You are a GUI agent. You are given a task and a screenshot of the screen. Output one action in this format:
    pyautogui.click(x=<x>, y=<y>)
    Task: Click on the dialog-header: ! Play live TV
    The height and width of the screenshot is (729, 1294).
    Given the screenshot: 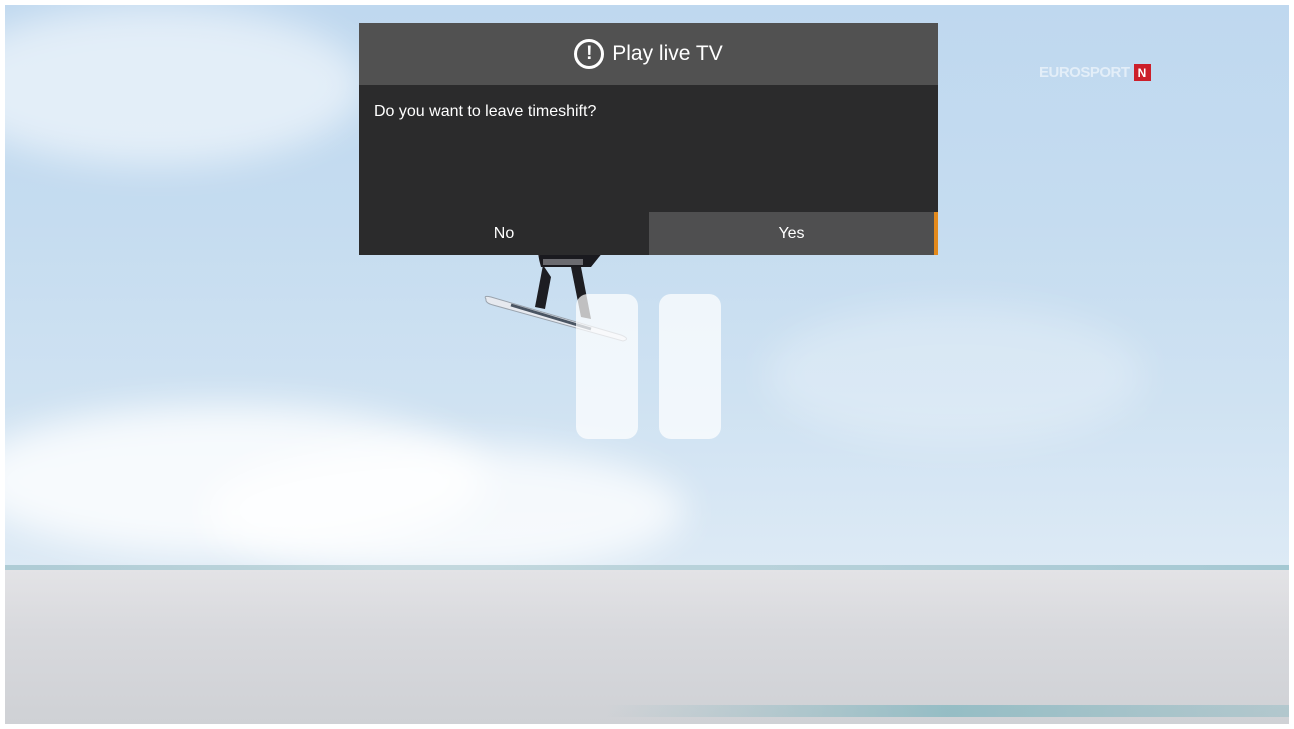 What is the action you would take?
    pyautogui.click(x=648, y=54)
    